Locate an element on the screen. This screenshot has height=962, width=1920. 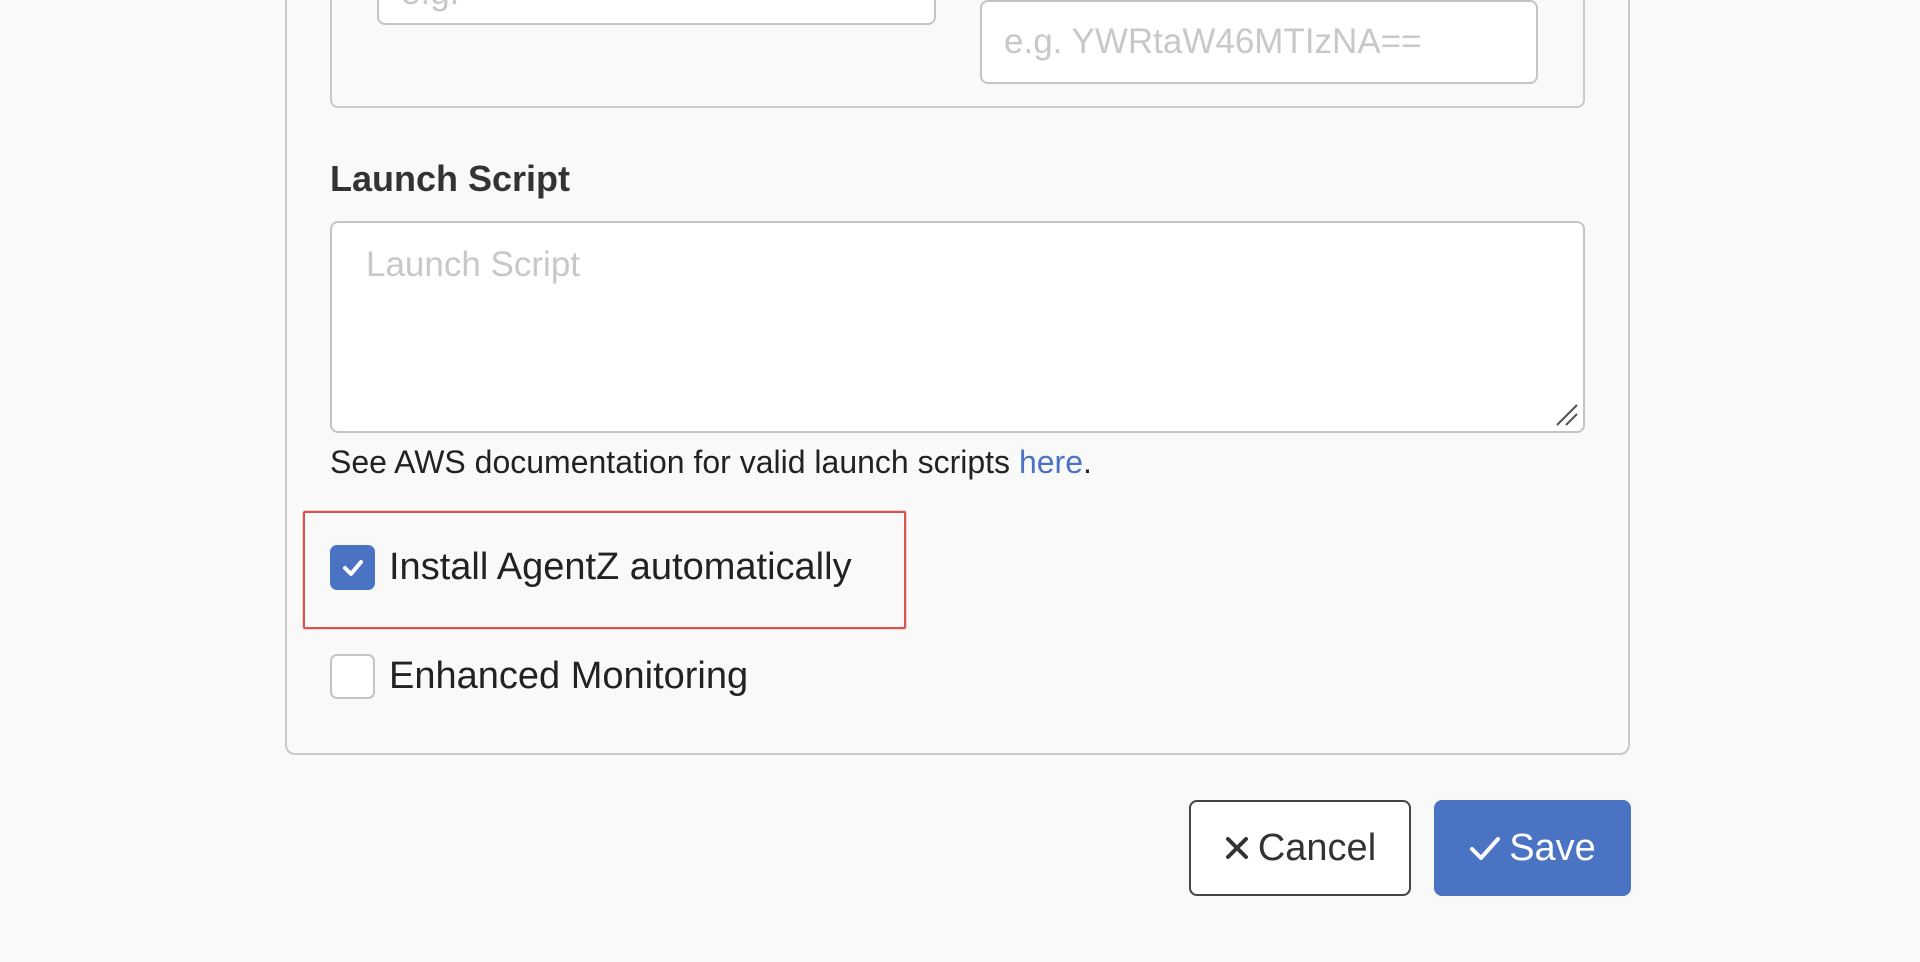
install-agent-label: Install AgentZ automatically is located at coordinates (620, 567).